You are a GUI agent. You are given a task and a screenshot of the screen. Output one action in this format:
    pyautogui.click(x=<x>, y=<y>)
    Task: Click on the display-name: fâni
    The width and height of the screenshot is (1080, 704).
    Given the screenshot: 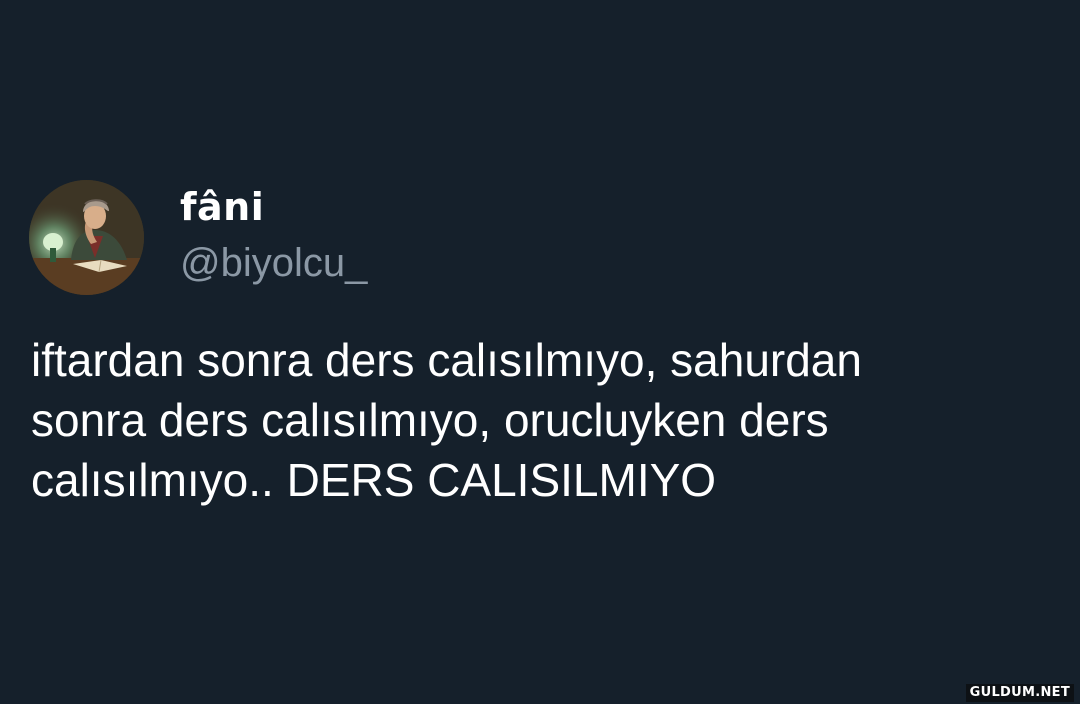 What is the action you would take?
    pyautogui.click(x=222, y=207)
    